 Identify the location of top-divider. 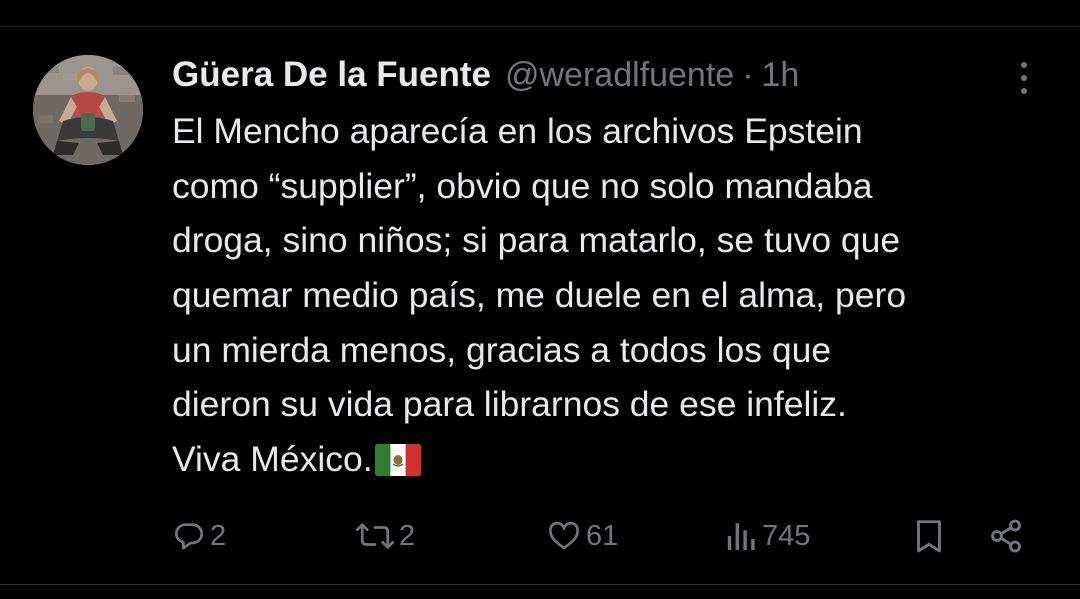
(540, 26).